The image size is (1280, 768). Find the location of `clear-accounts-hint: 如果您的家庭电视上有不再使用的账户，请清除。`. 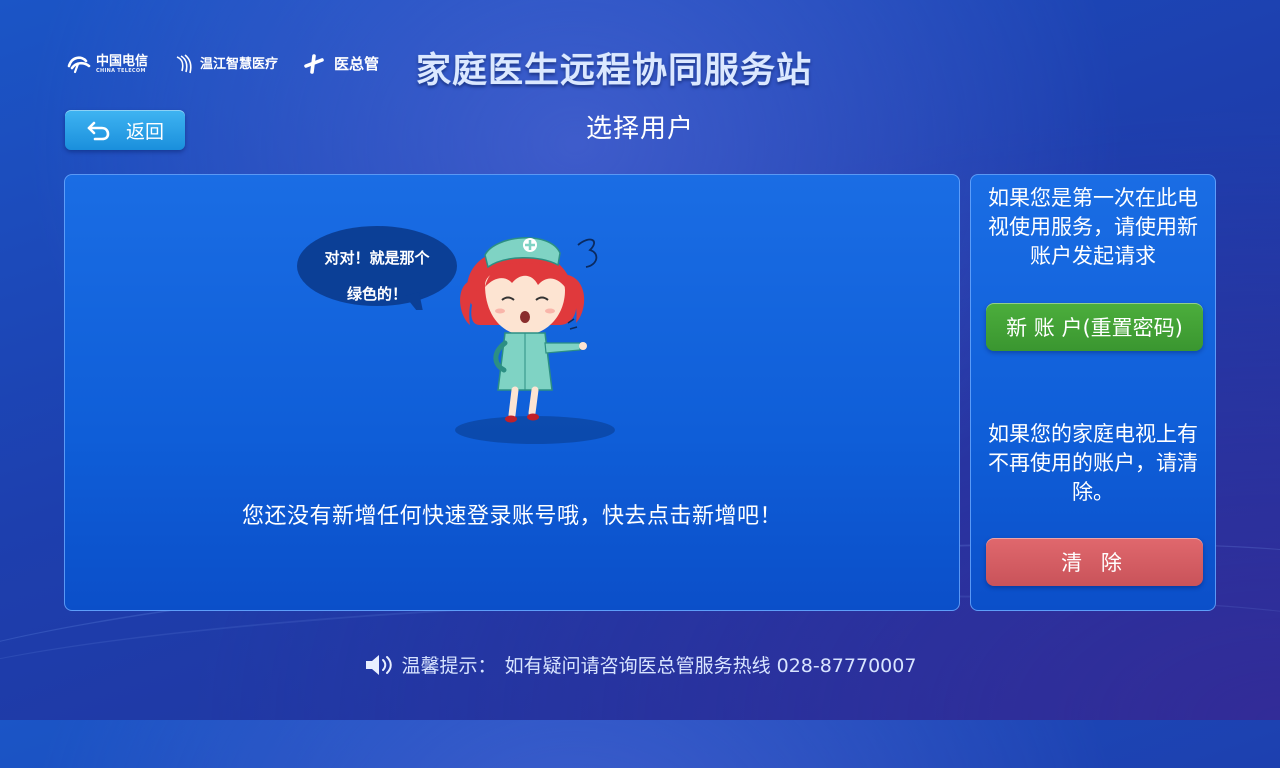

clear-accounts-hint: 如果您的家庭电视上有不再使用的账户，请清除。 is located at coordinates (1093, 463).